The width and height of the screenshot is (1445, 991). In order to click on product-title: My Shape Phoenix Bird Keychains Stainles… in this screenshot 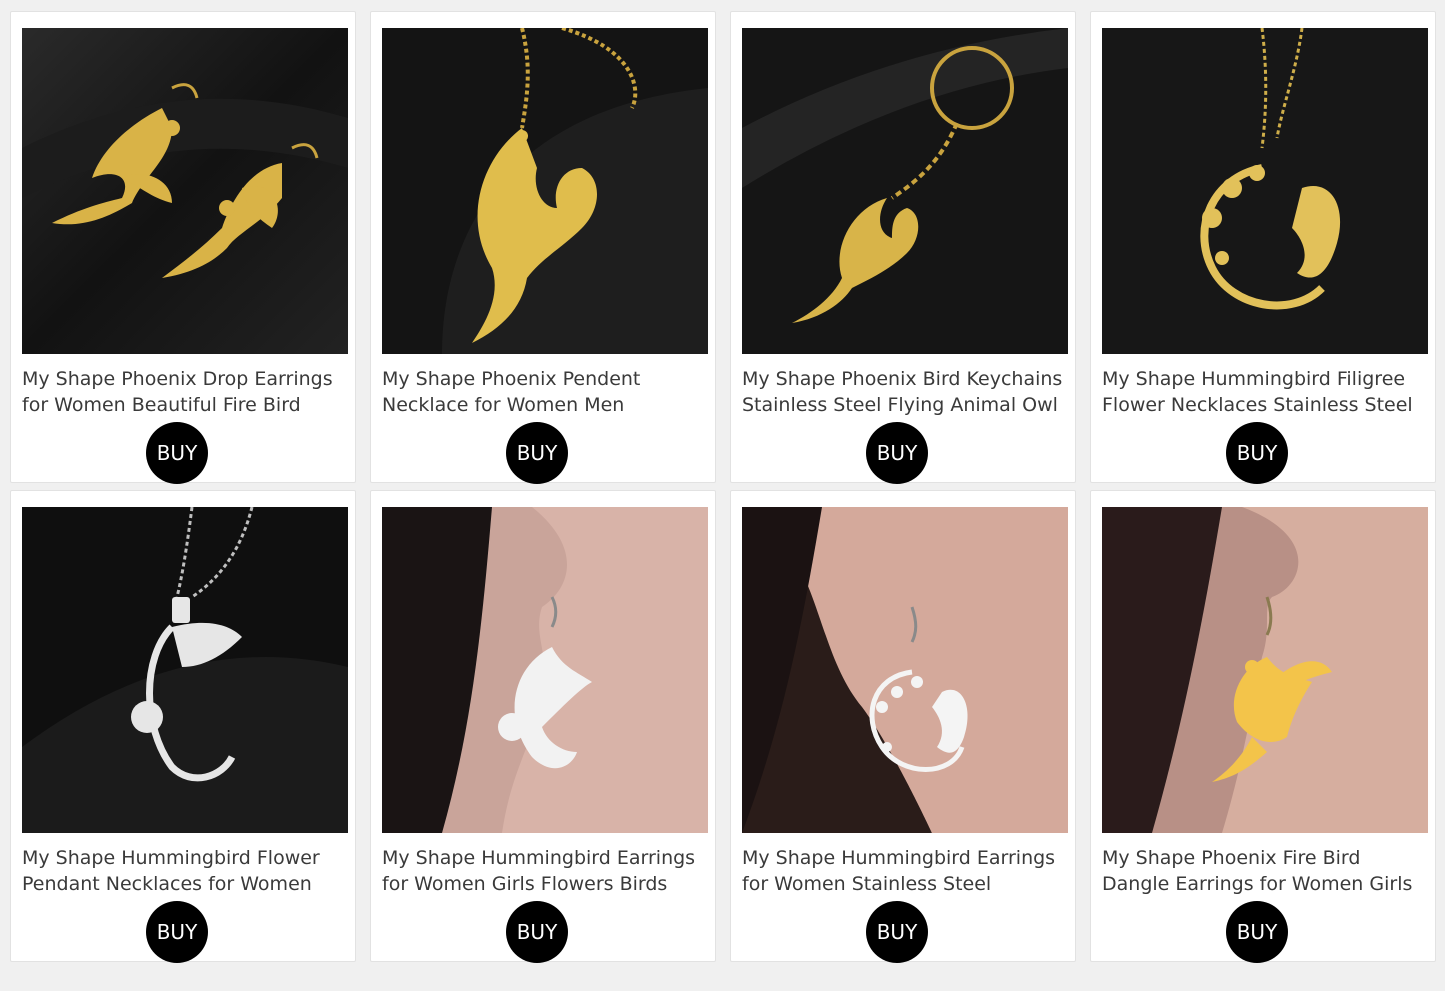, I will do `click(907, 392)`.